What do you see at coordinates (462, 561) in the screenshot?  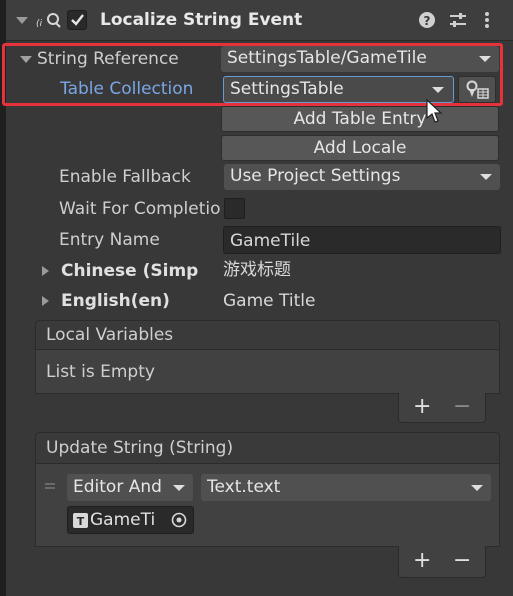 I see `remove-listener-button: −` at bounding box center [462, 561].